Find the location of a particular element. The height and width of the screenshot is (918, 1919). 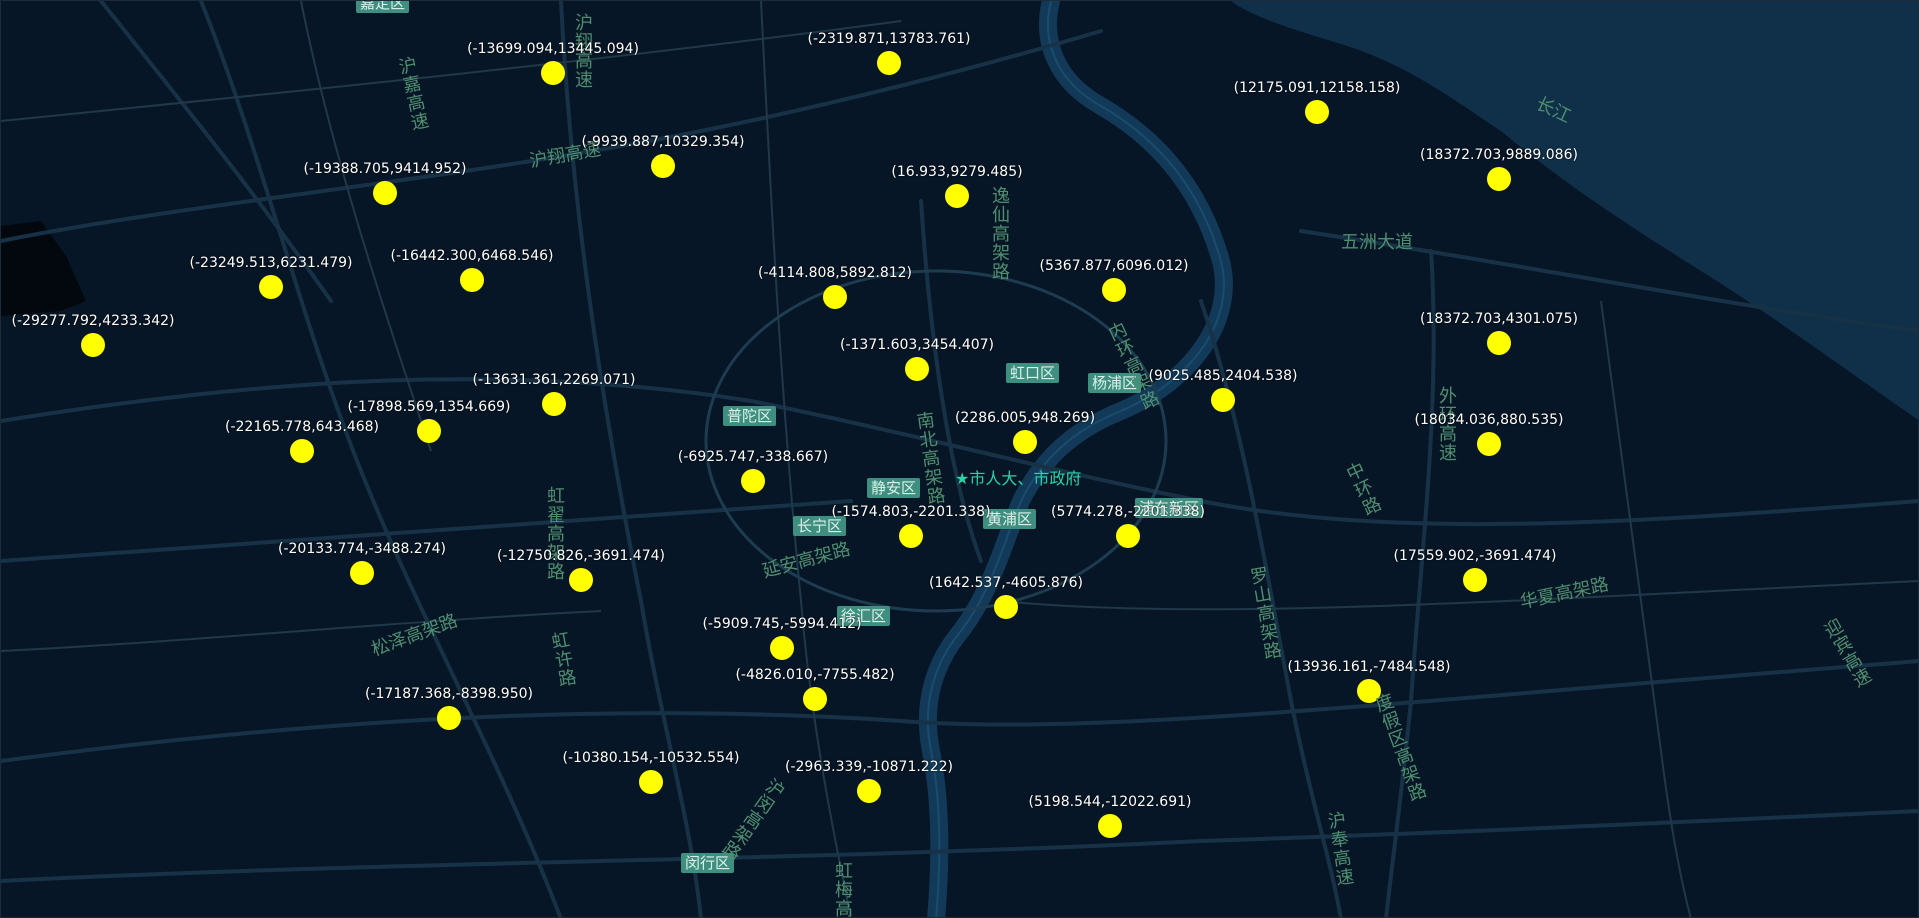

point-coordinate-label: (18034.036,880.535) is located at coordinates (1489, 420).